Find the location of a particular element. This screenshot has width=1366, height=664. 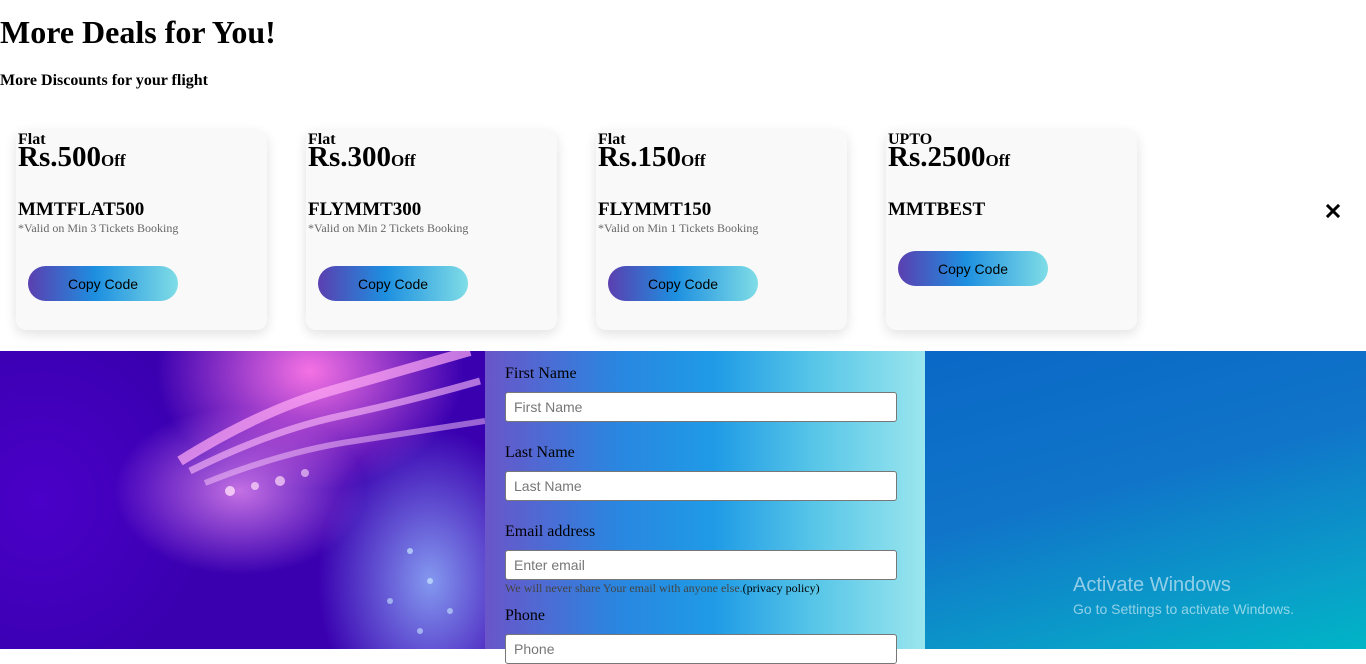

last-name-label: Last Name is located at coordinates (540, 452).